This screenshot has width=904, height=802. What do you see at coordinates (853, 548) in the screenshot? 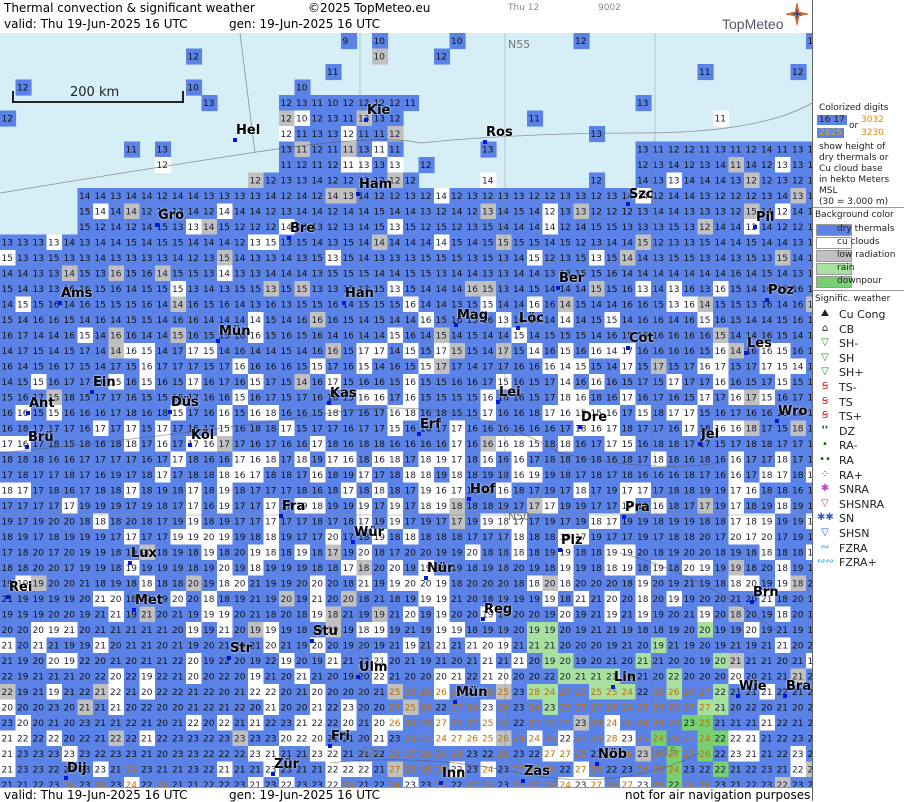
I see `weather-symbol-label: FZRA` at bounding box center [853, 548].